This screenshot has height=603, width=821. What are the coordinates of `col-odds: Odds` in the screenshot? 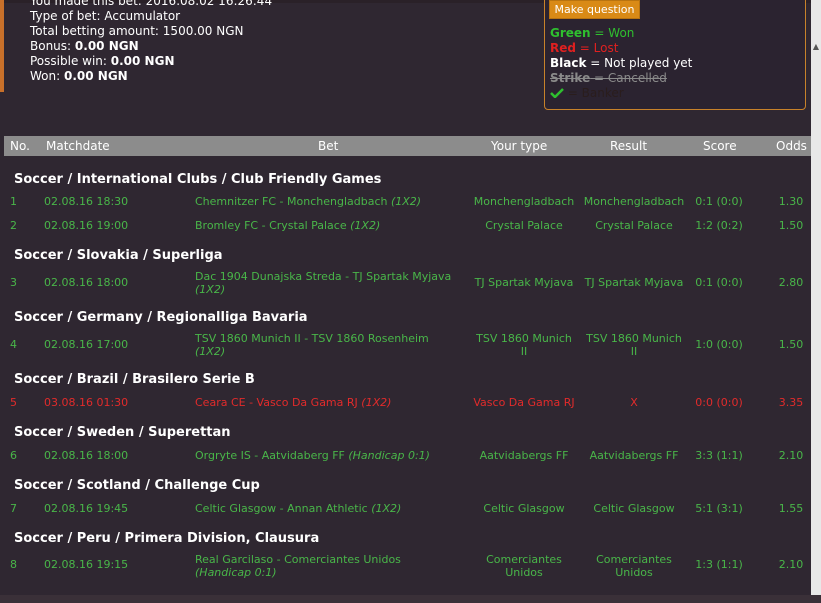 It's located at (791, 146).